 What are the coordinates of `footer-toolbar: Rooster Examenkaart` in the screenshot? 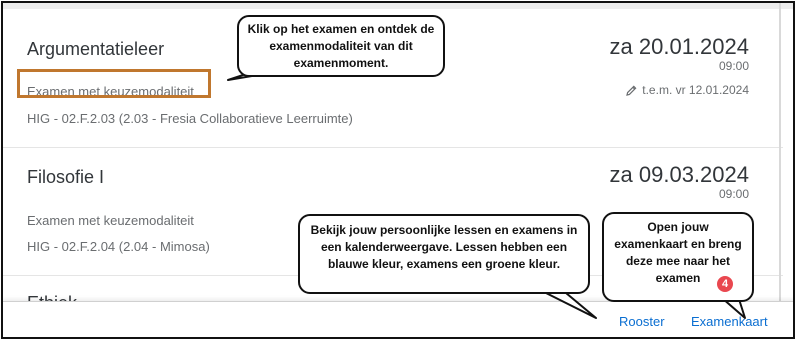 It's located at (398, 319).